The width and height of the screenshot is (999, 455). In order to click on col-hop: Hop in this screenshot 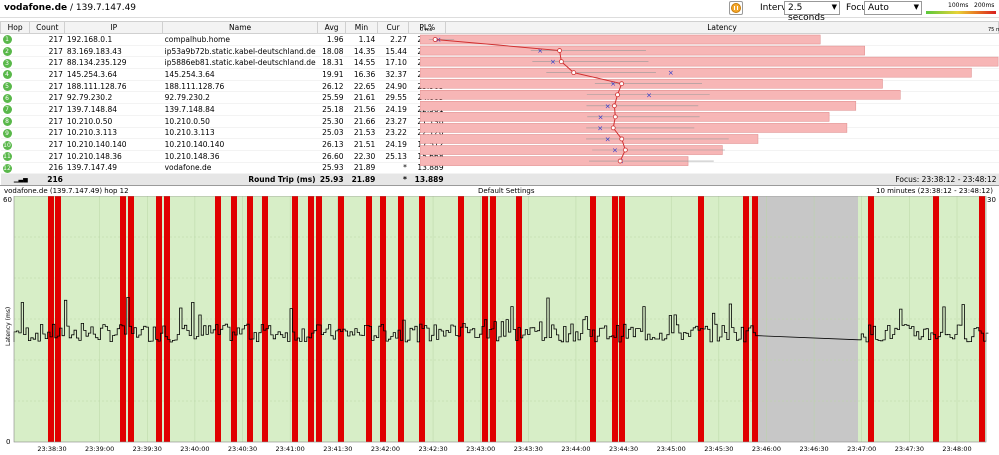, I will do `click(15, 27)`.